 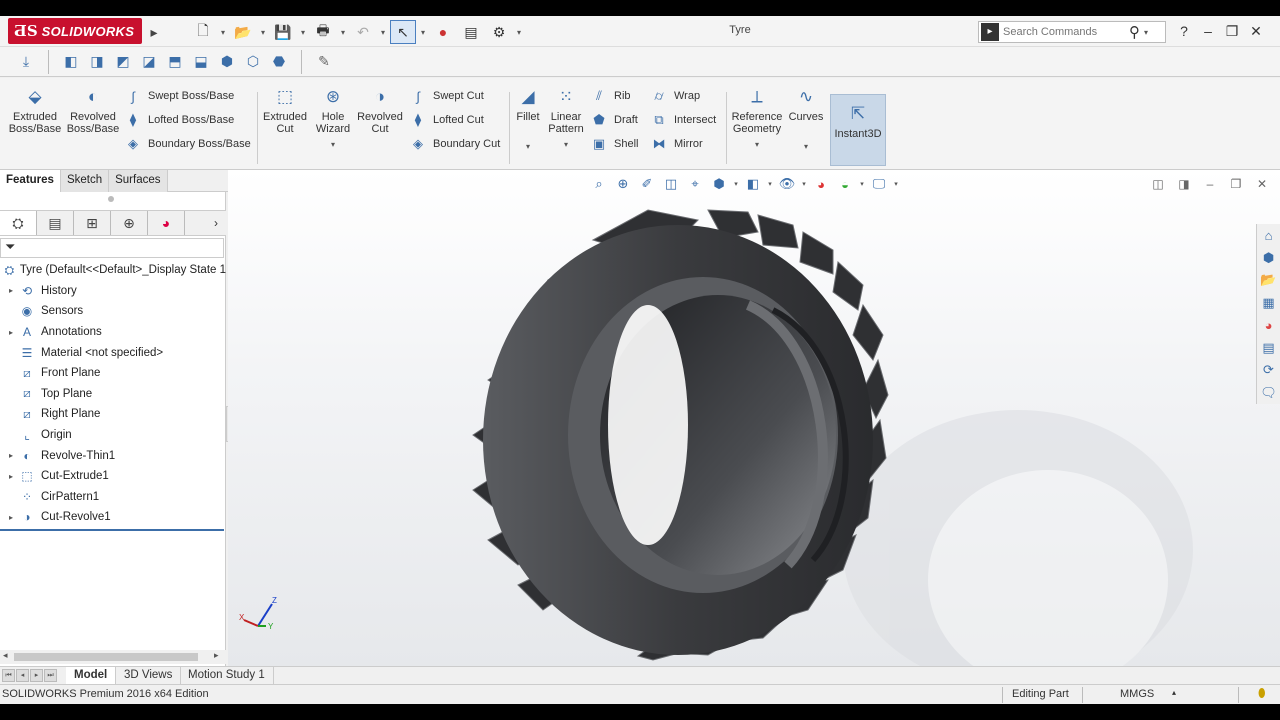 What do you see at coordinates (471, 32) in the screenshot?
I see `file-properties-icon: ▤` at bounding box center [471, 32].